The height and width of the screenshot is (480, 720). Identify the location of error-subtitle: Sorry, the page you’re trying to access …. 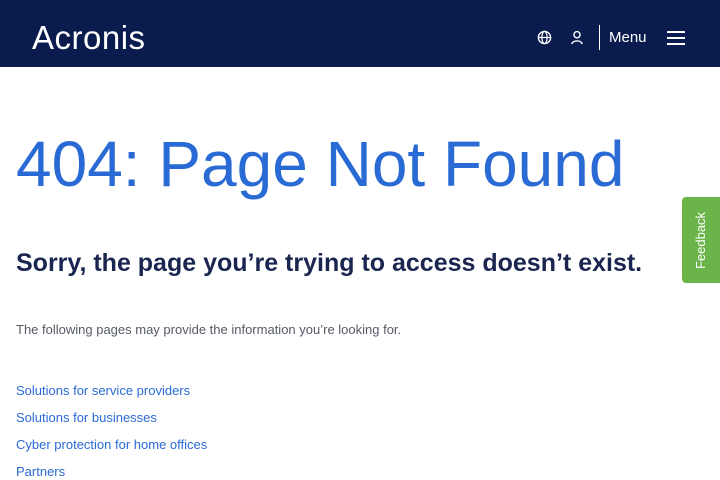
(329, 263).